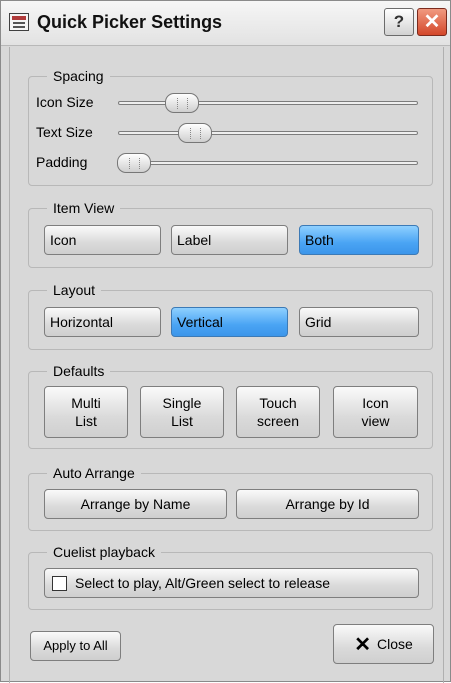 Image resolution: width=451 pixels, height=683 pixels. I want to click on close-x-icon: ✕, so click(362, 645).